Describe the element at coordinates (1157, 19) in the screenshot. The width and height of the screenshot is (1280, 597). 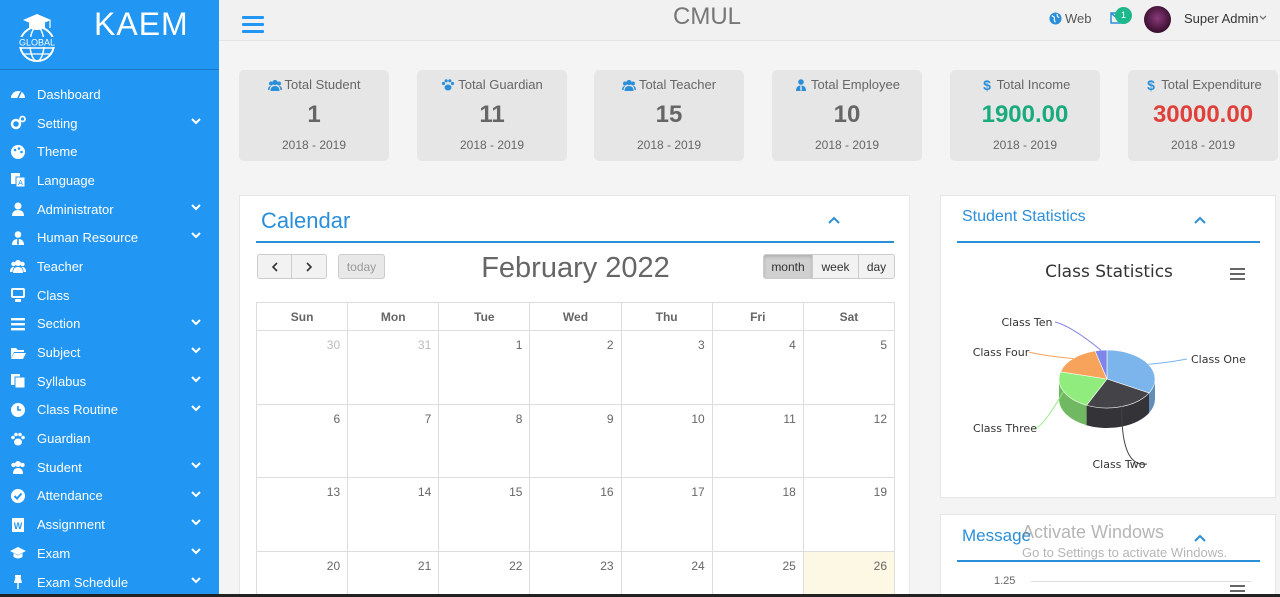
I see `avatar` at that location.